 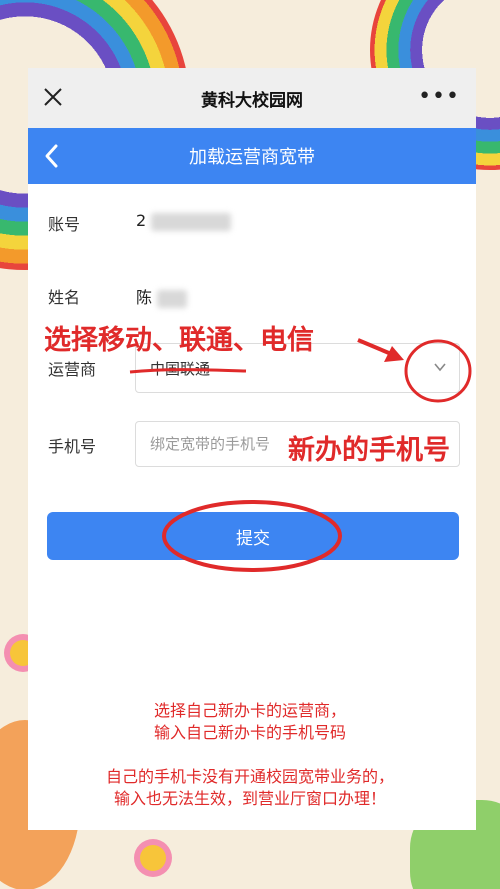 What do you see at coordinates (249, 798) in the screenshot?
I see `annotation-note-line: 输入也无法生效，到营业厅窗口办理！` at bounding box center [249, 798].